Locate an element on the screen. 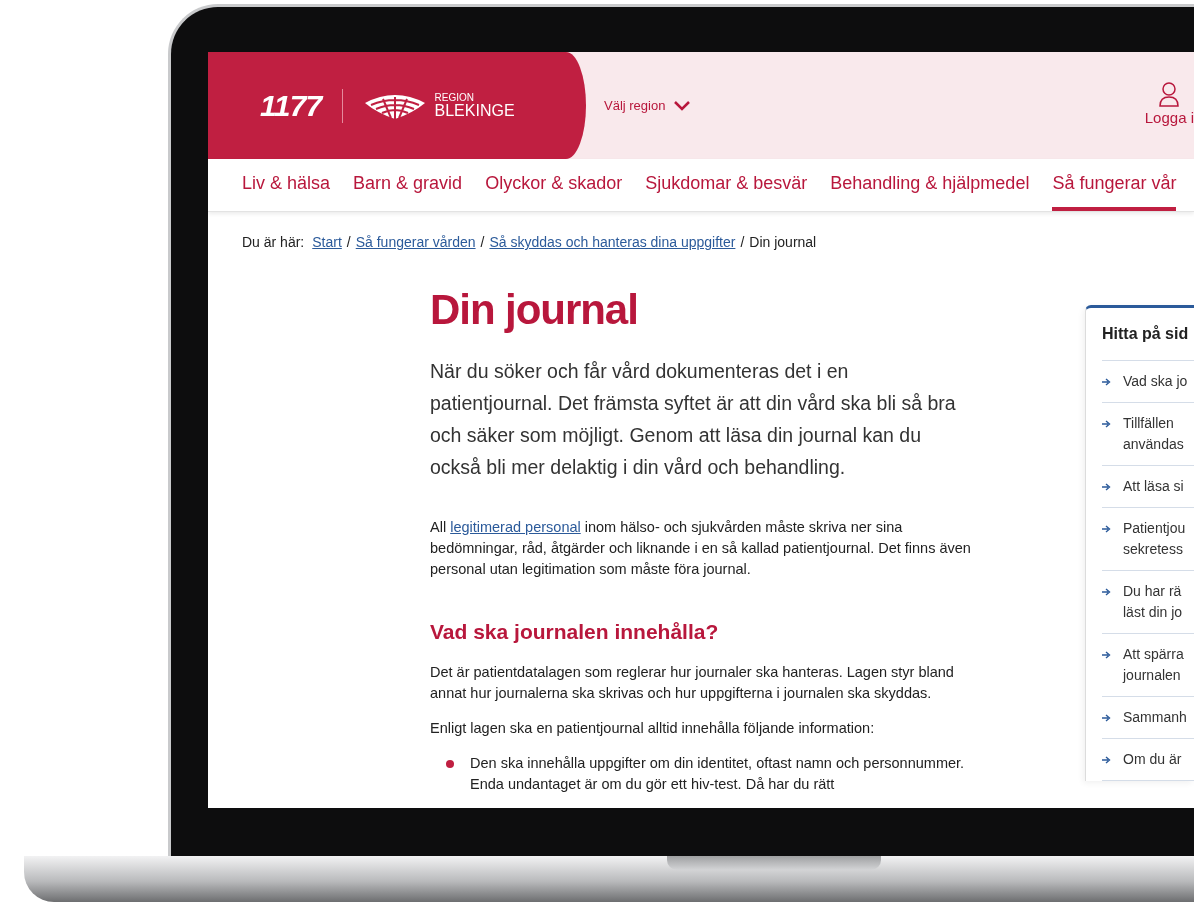  breadcrumb-current: Din journal is located at coordinates (783, 242).